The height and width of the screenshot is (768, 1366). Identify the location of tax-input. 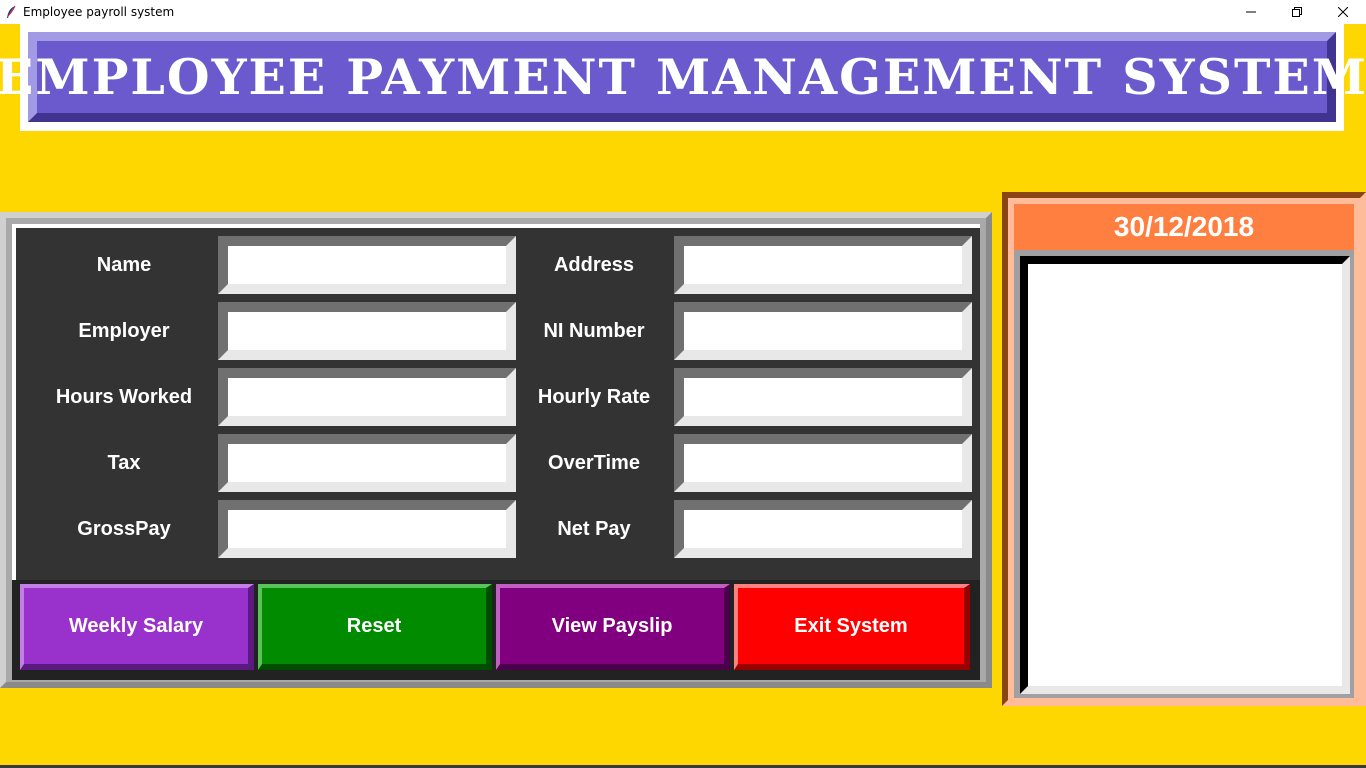
(367, 463).